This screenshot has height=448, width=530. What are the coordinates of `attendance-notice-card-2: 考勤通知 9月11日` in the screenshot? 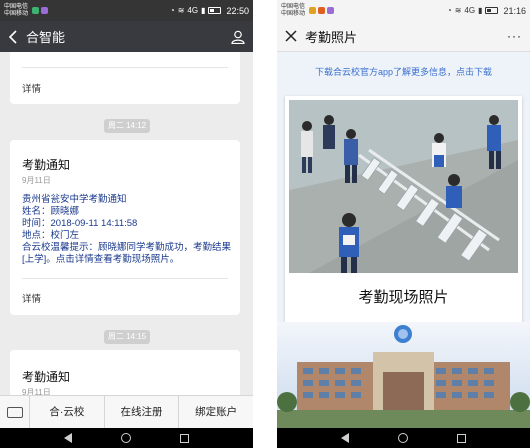 It's located at (125, 372).